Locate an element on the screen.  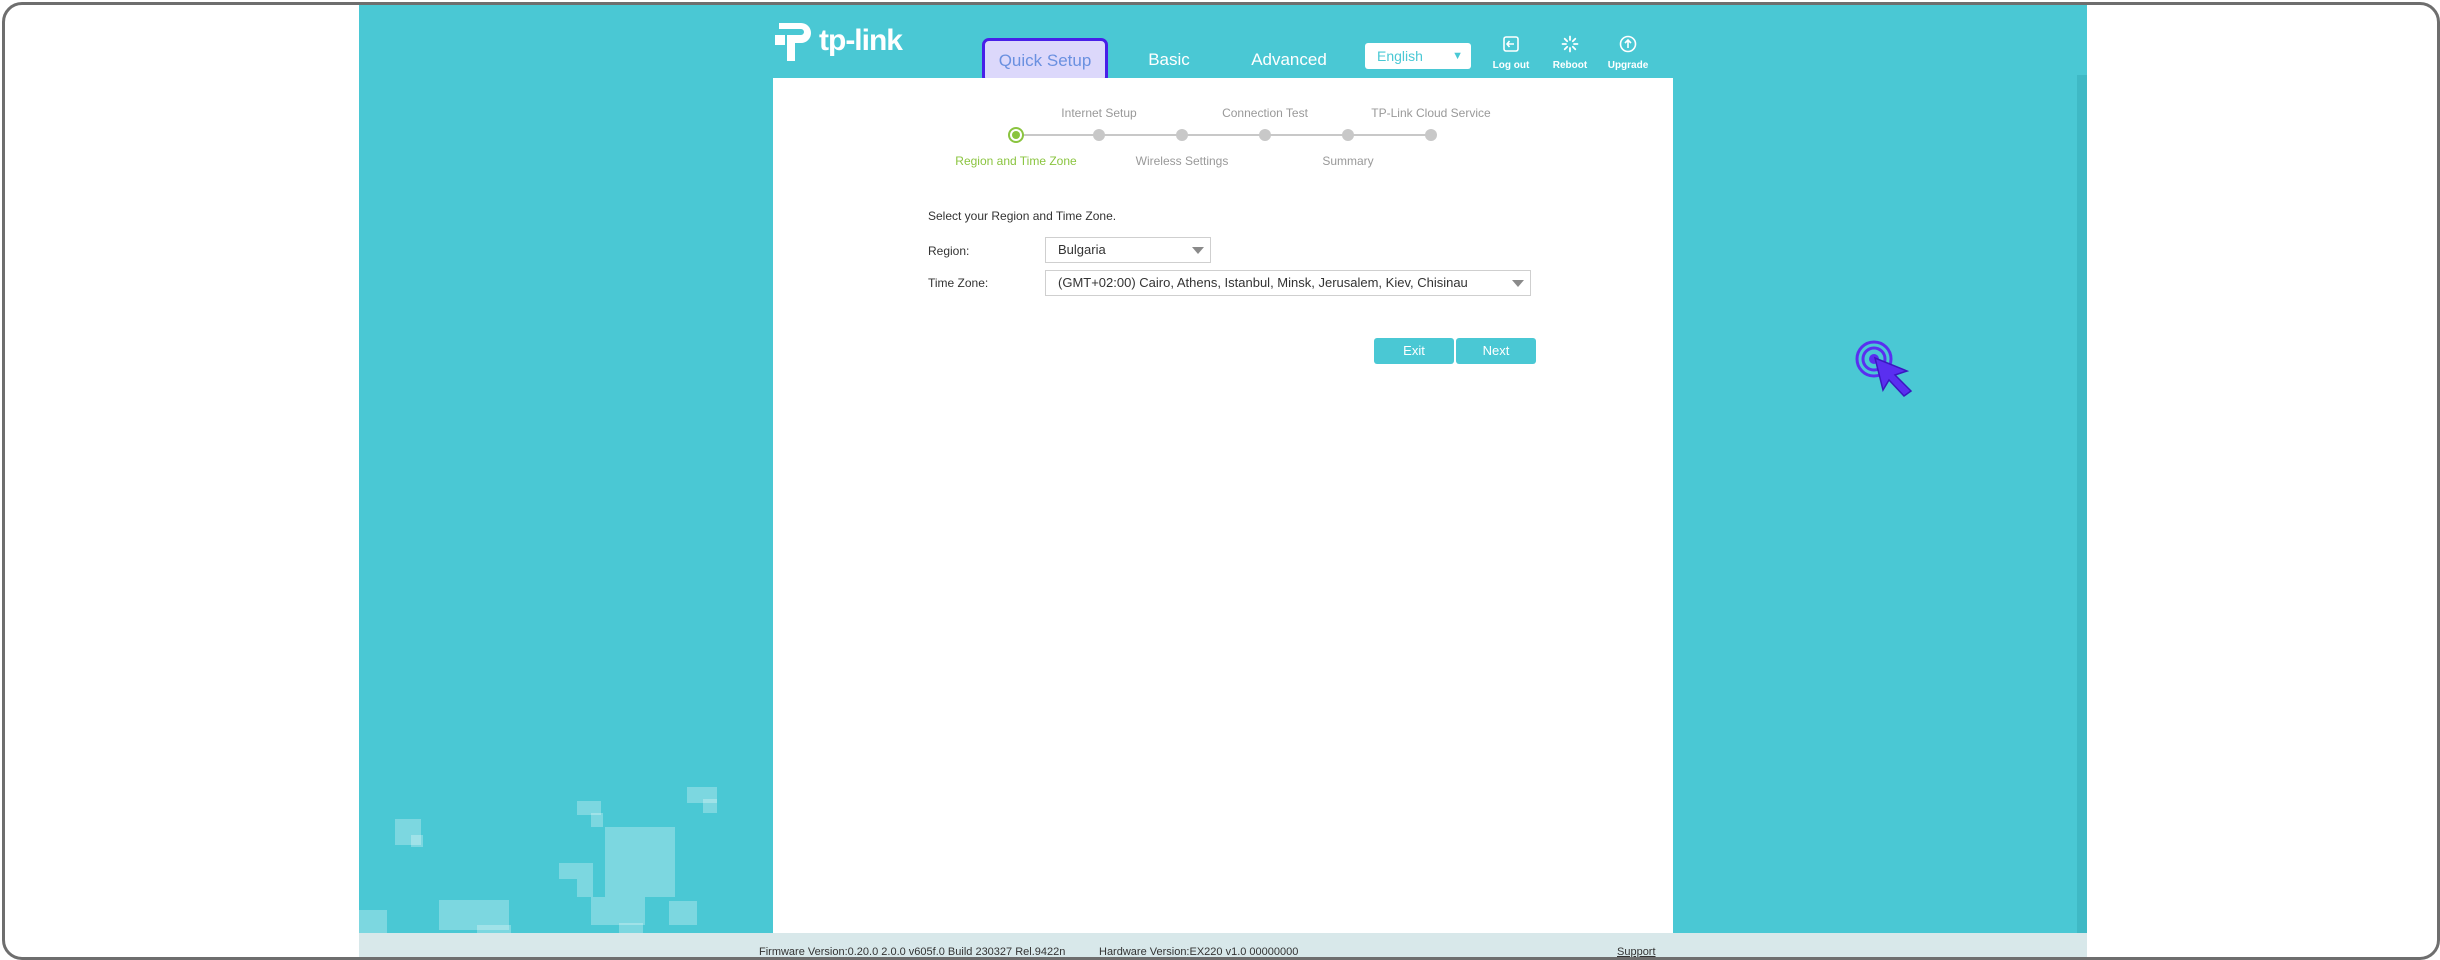
reboot-icon is located at coordinates (1570, 44).